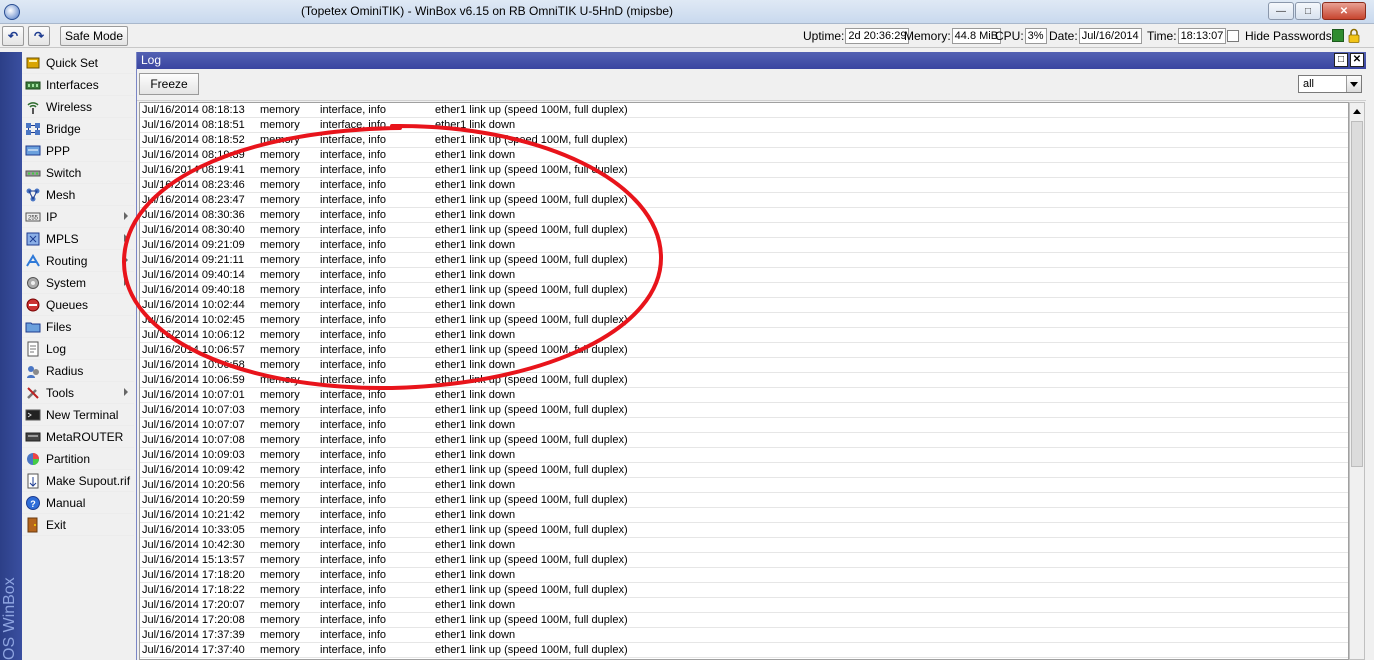 The width and height of the screenshot is (1374, 660). What do you see at coordinates (78, 393) in the screenshot?
I see `sidebar-item-tools: Tools` at bounding box center [78, 393].